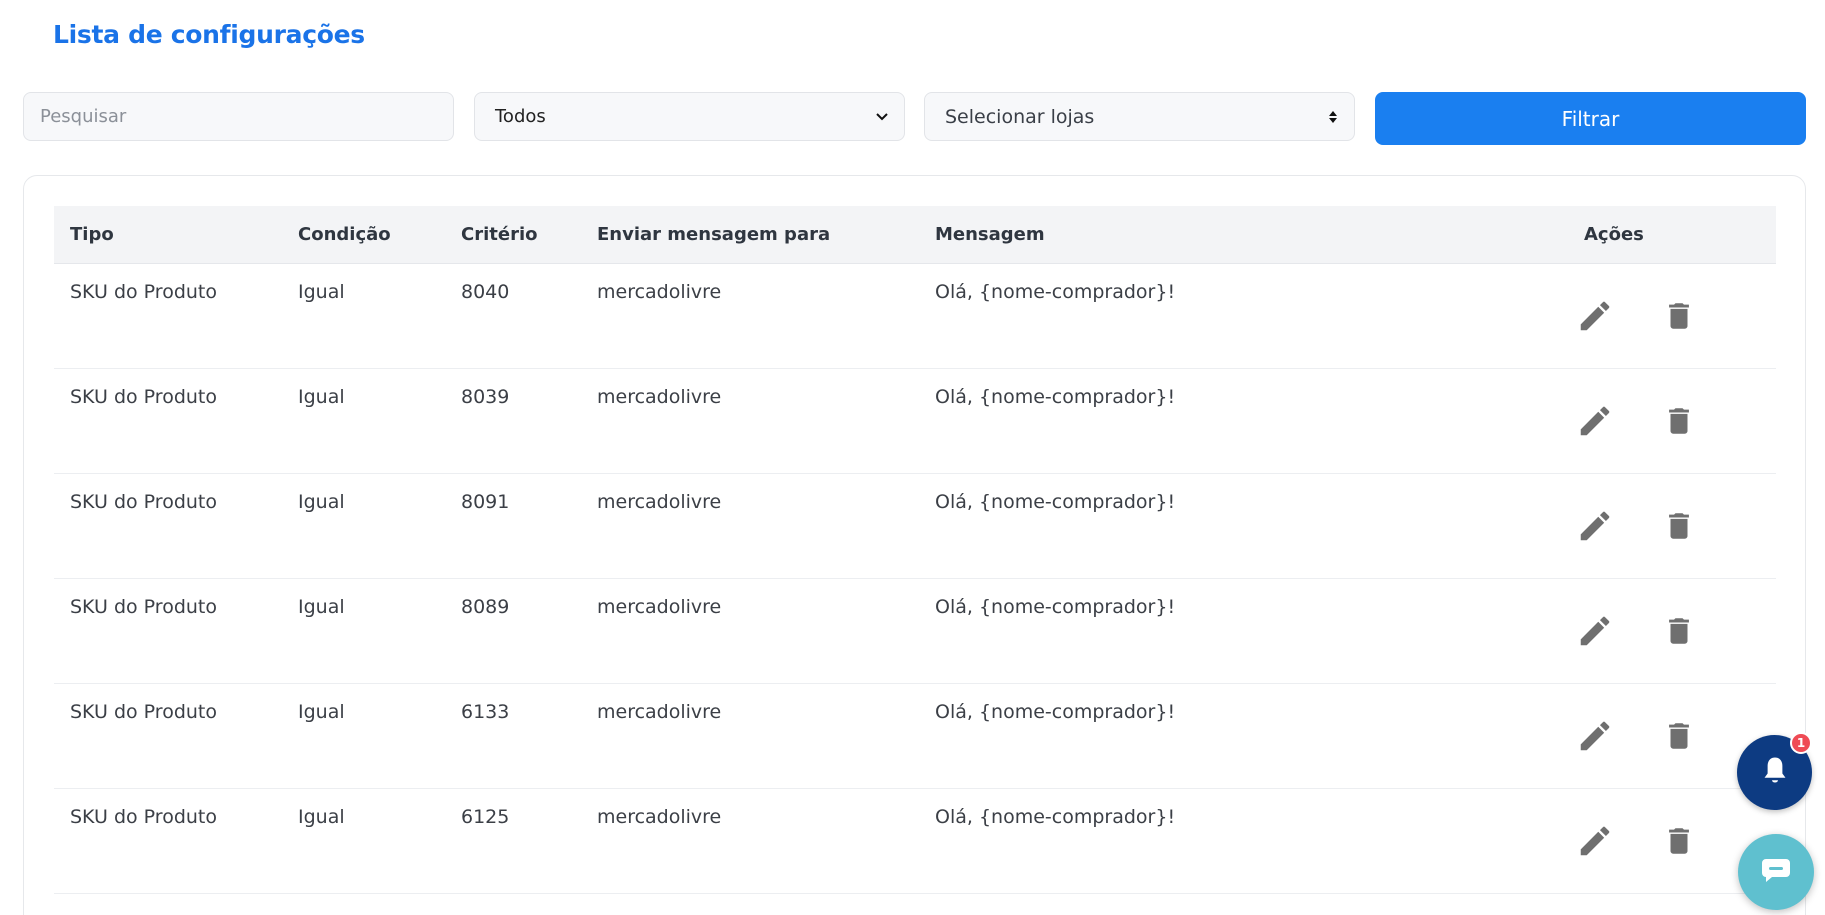 This screenshot has width=1825, height=915. What do you see at coordinates (485, 607) in the screenshot?
I see `cell-criterio: 8089` at bounding box center [485, 607].